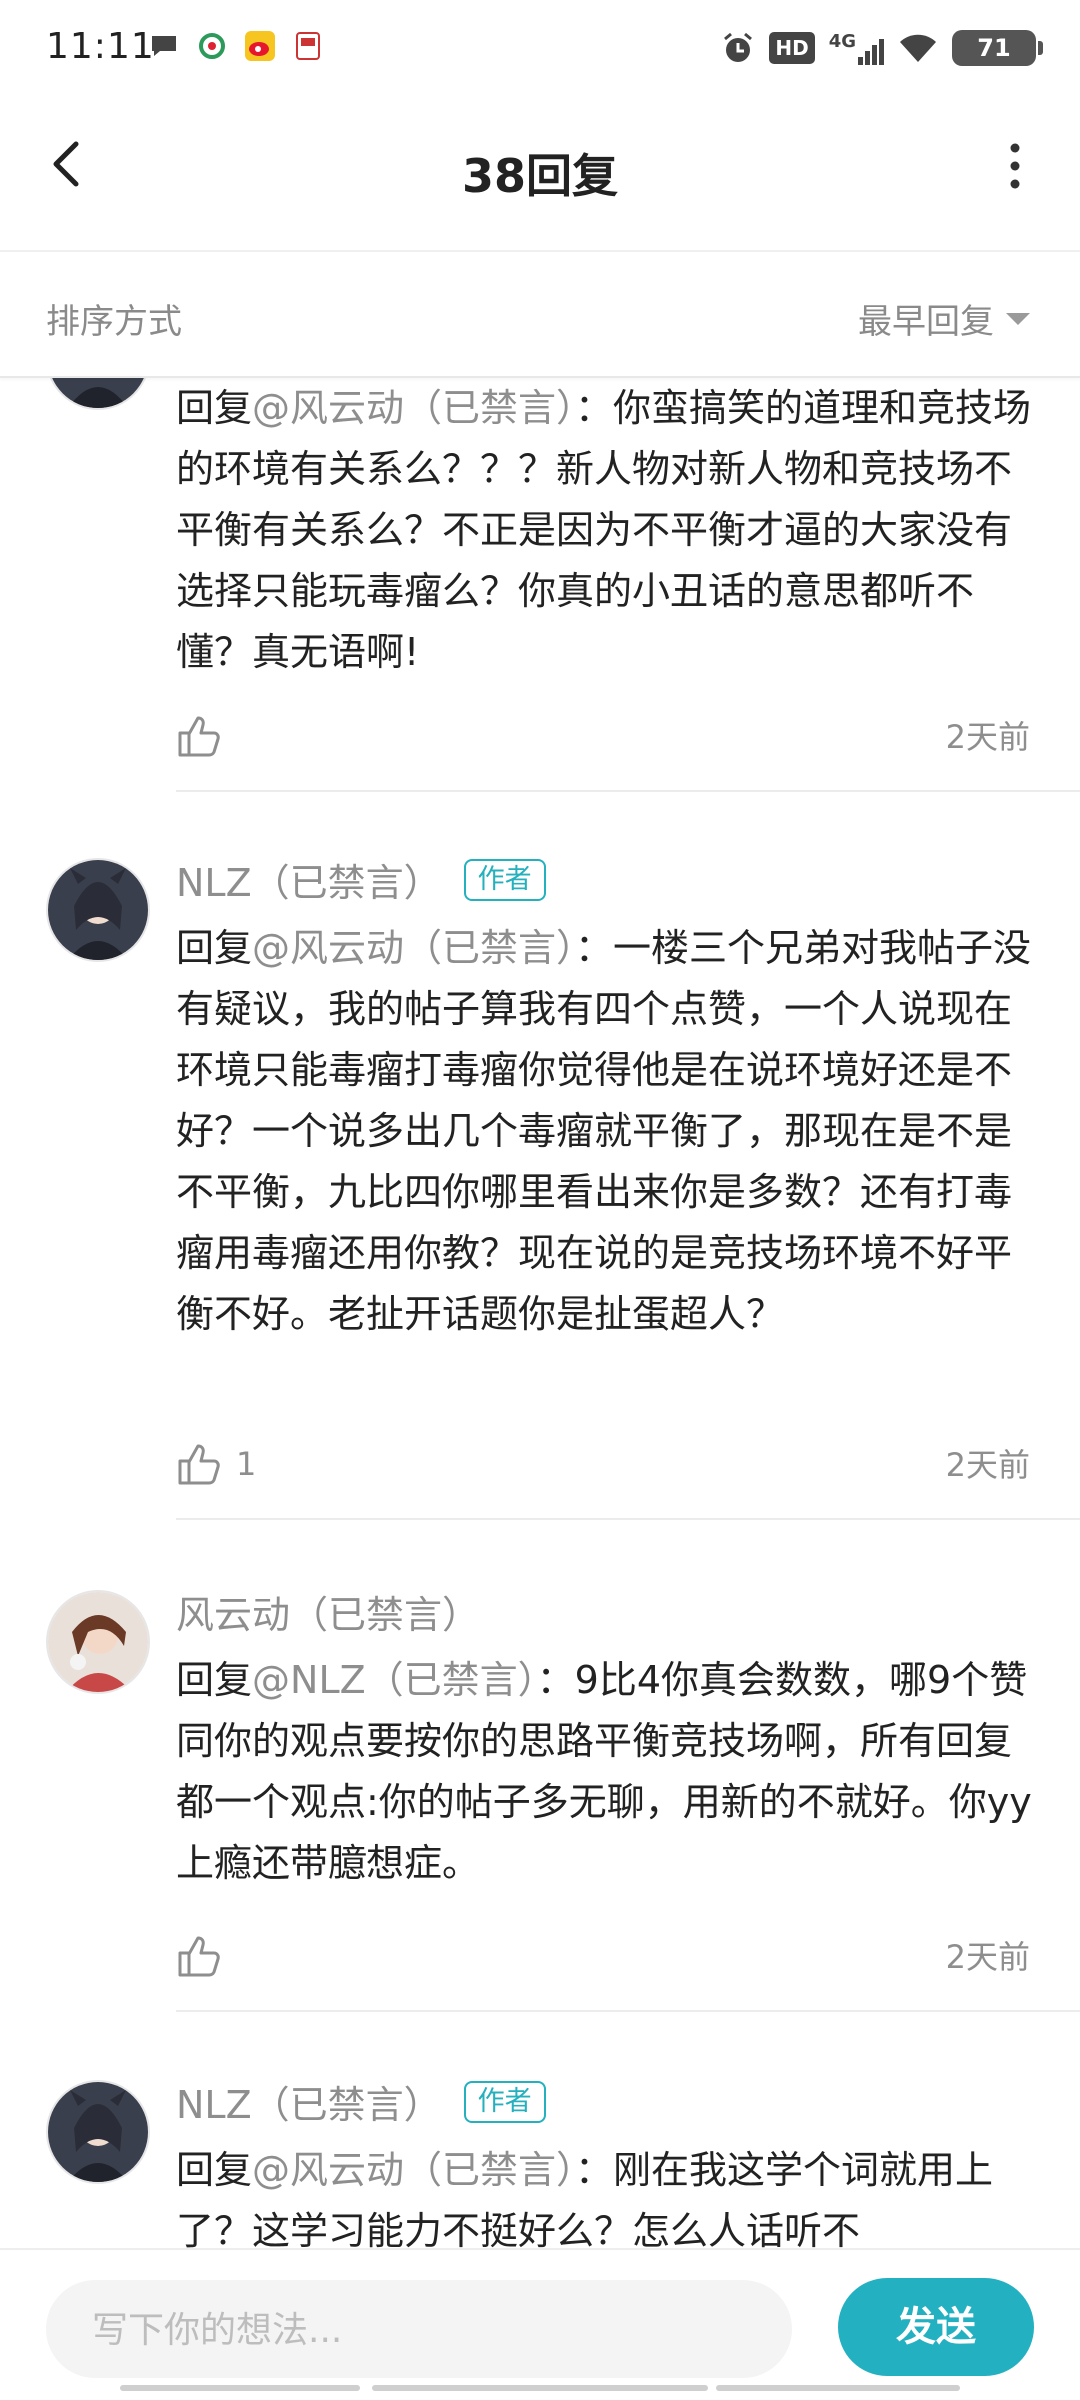  I want to click on page-title: 38回复, so click(539, 176).